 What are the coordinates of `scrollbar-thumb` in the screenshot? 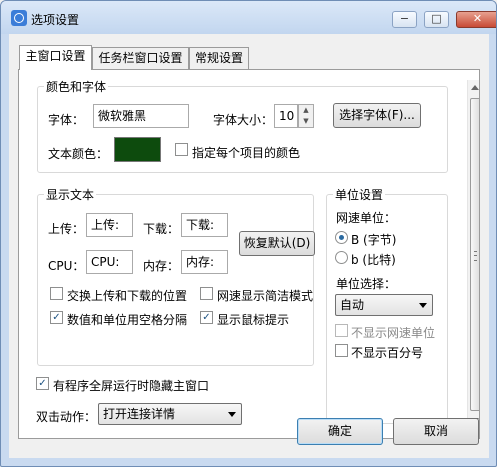 It's located at (474, 254).